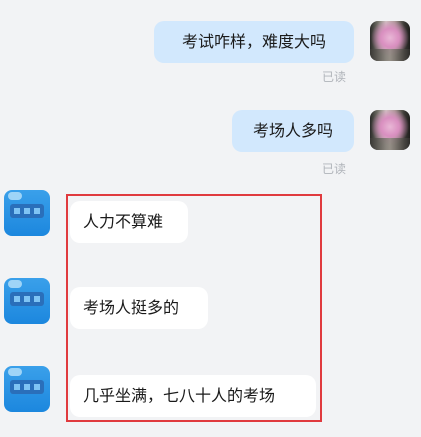  I want to click on message-bubble-outgoing: 考试咋样，难度大吗, so click(254, 42).